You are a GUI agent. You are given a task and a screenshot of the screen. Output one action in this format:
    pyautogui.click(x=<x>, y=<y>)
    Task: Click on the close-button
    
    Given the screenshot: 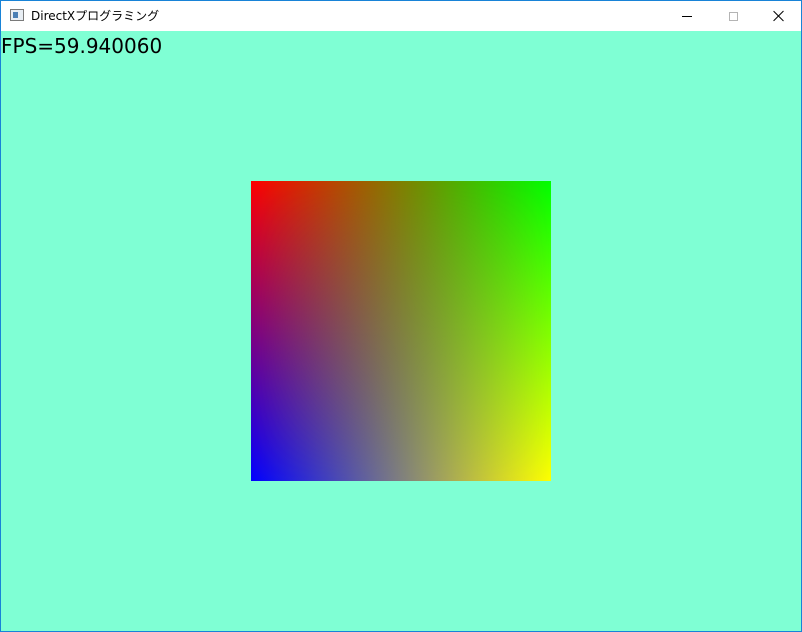 What is the action you would take?
    pyautogui.click(x=779, y=16)
    